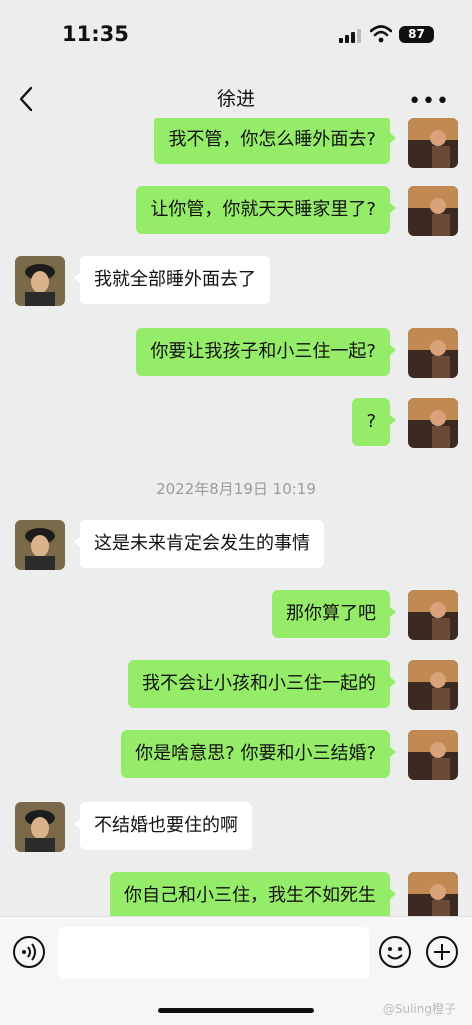  I want to click on more-icon: •••, so click(429, 101).